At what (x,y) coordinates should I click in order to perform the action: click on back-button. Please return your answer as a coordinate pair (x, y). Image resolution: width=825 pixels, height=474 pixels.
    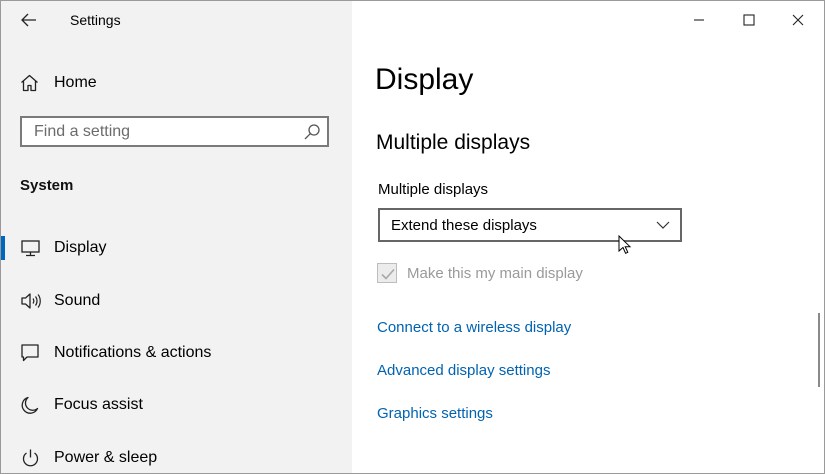
    Looking at the image, I should click on (29, 20).